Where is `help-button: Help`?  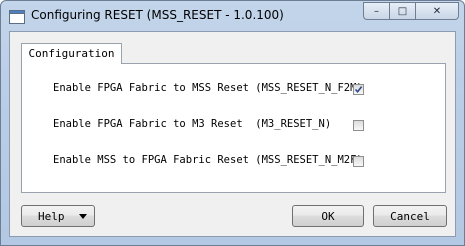
help-button: Help is located at coordinates (58, 216).